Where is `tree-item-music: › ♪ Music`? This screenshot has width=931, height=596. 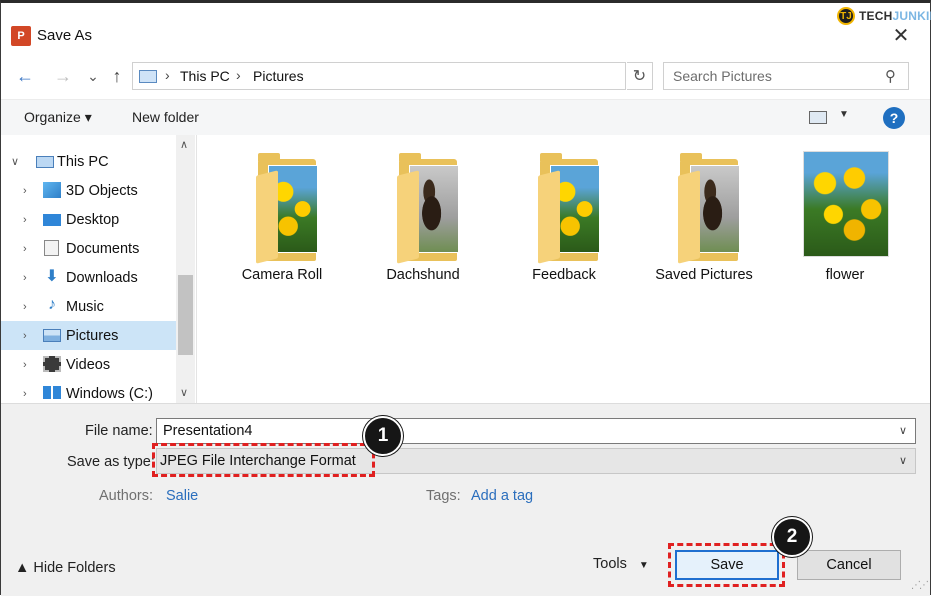 tree-item-music: › ♪ Music is located at coordinates (88, 306).